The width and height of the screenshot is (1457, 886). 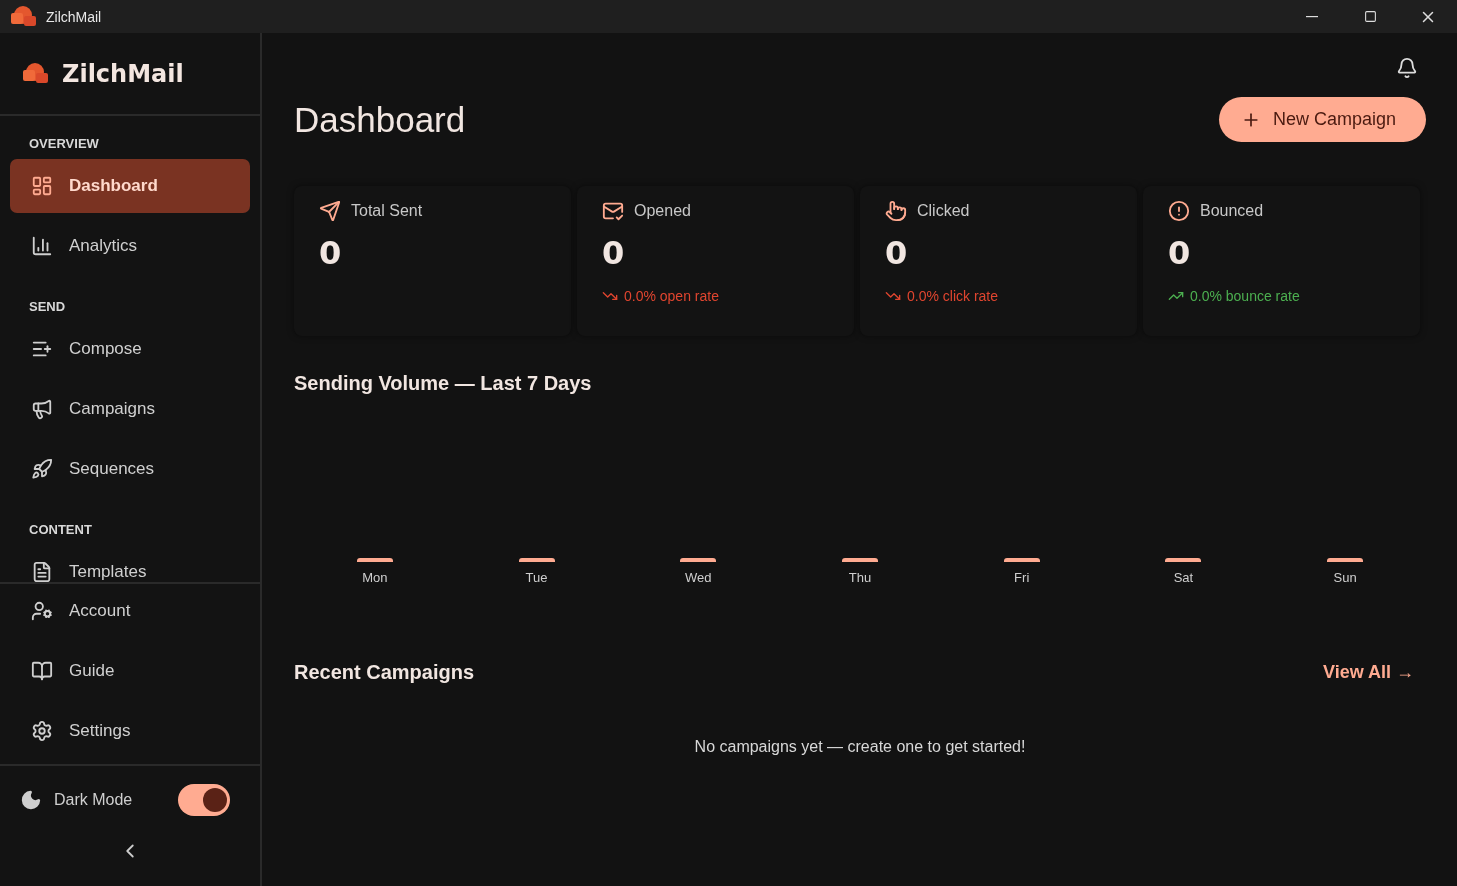 I want to click on day-label: Wed, so click(x=698, y=577).